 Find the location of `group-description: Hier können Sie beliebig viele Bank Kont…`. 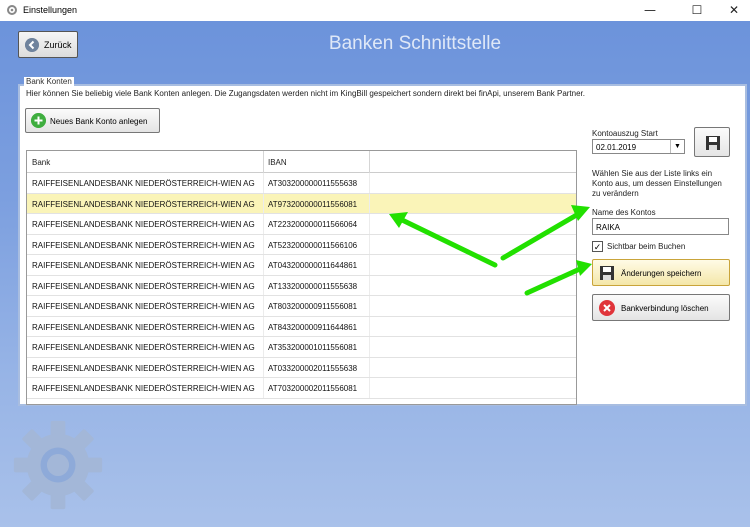

group-description: Hier können Sie beliebig viele Bank Kont… is located at coordinates (305, 93).